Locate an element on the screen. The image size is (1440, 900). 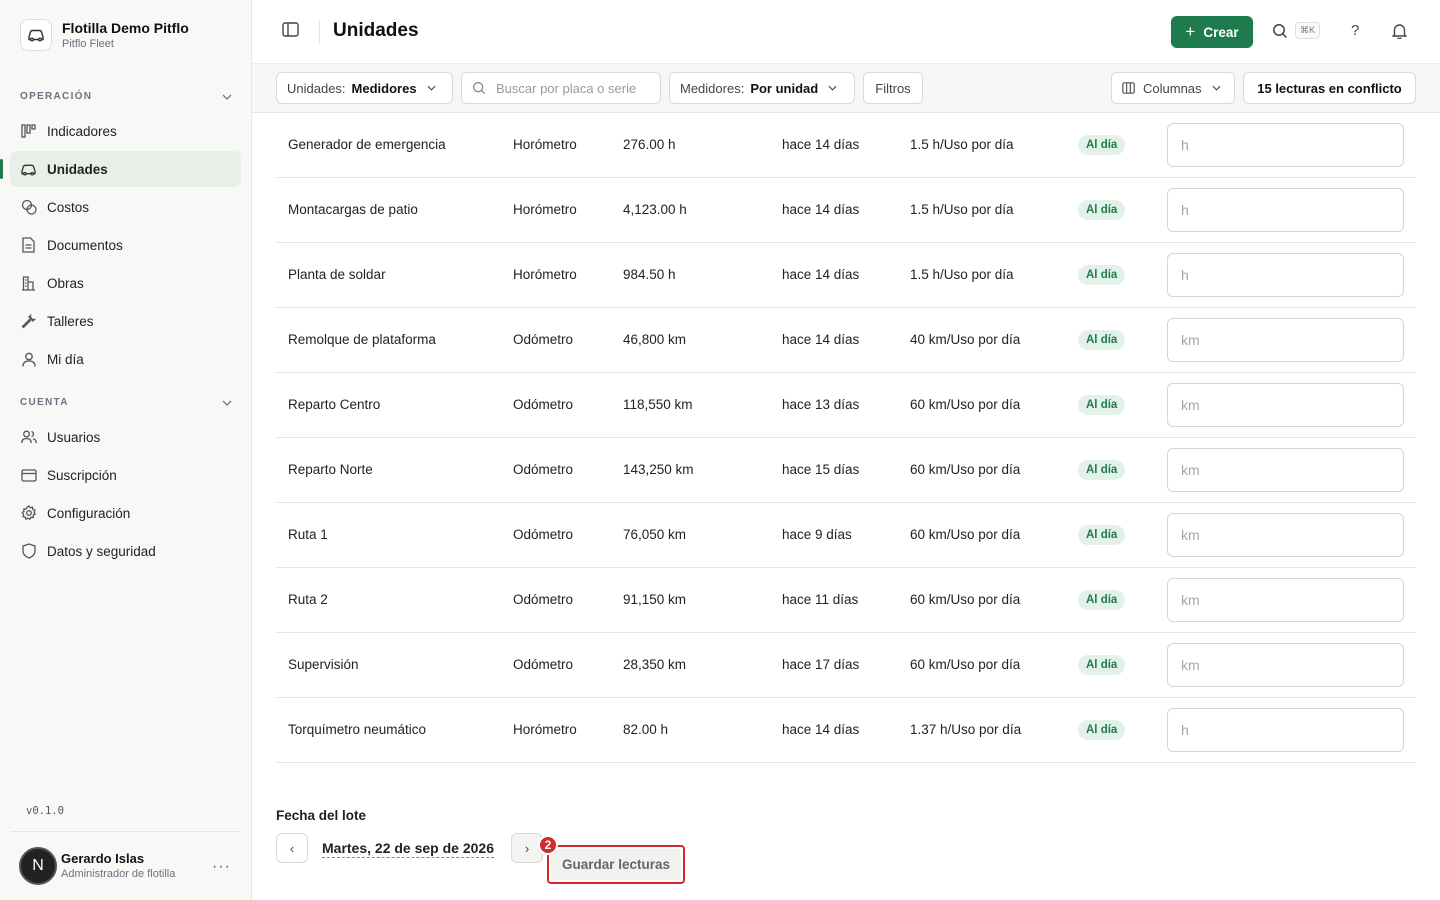
meter-value: 276.00 h is located at coordinates (649, 144).